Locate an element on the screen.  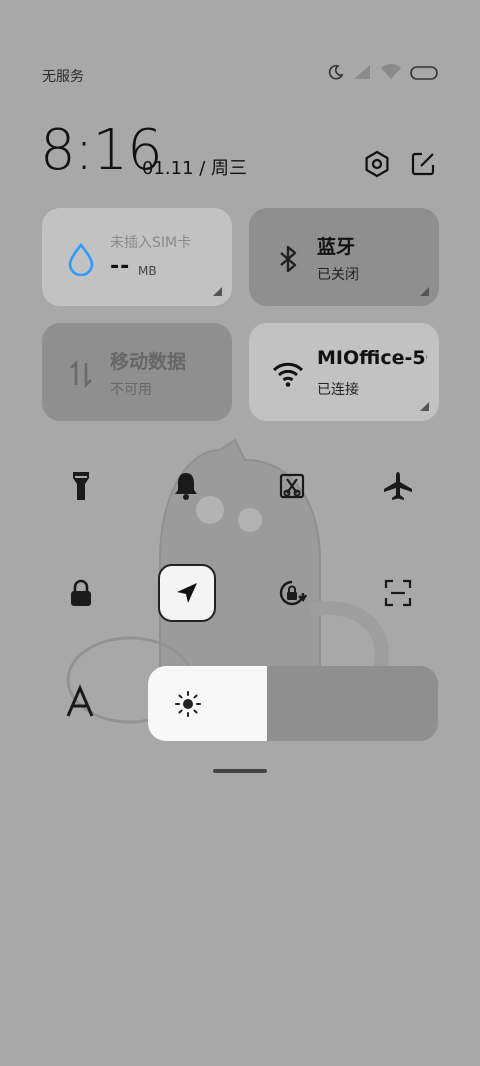
font-letter-a-icon is located at coordinates (80, 700).